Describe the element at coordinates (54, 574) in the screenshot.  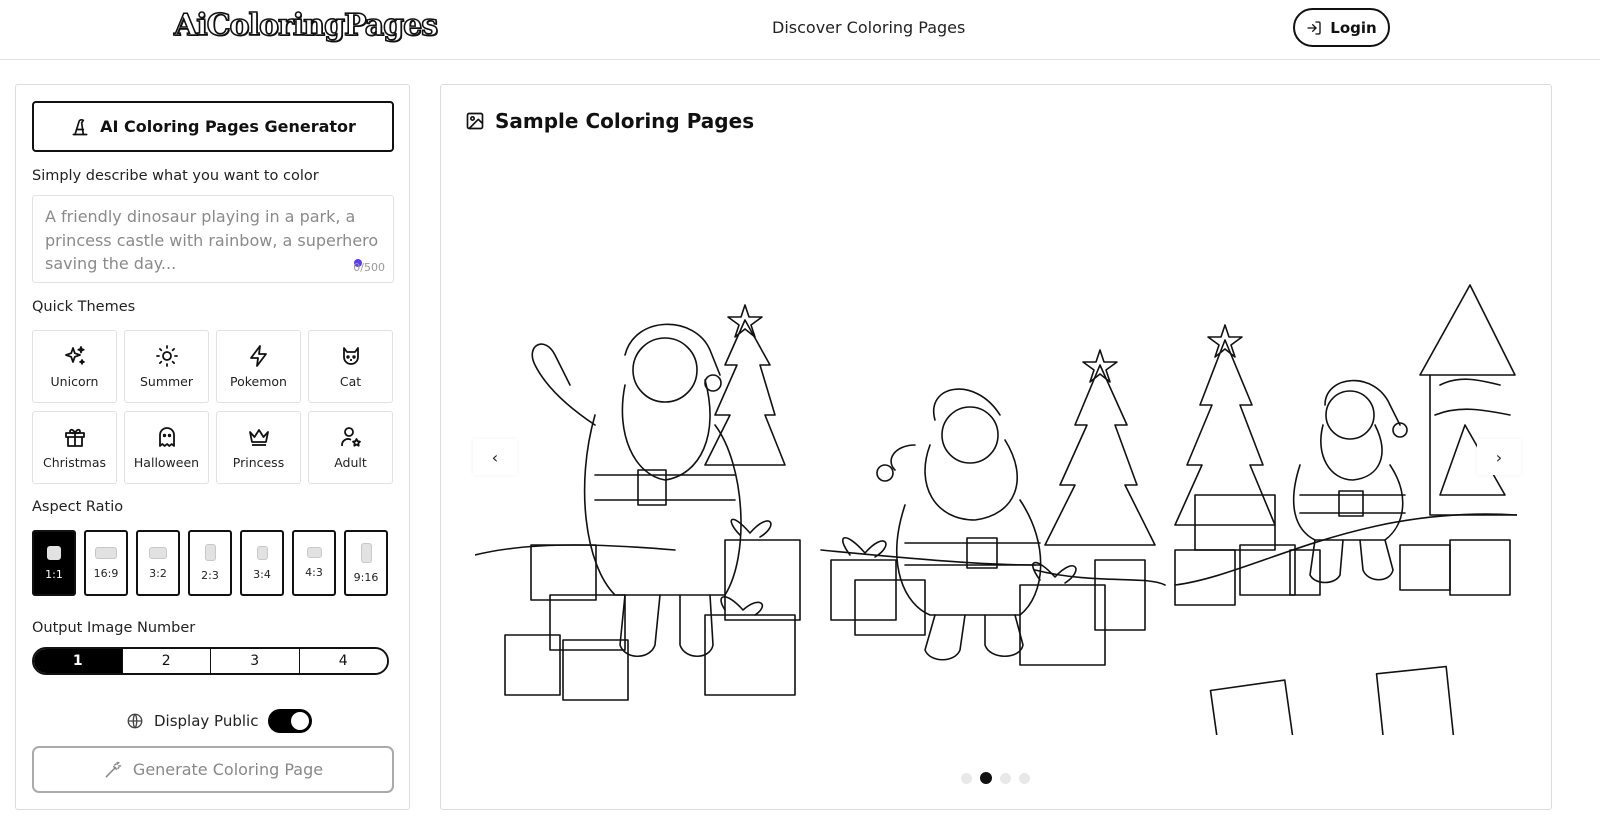
I see `ratio-label: 1:1` at that location.